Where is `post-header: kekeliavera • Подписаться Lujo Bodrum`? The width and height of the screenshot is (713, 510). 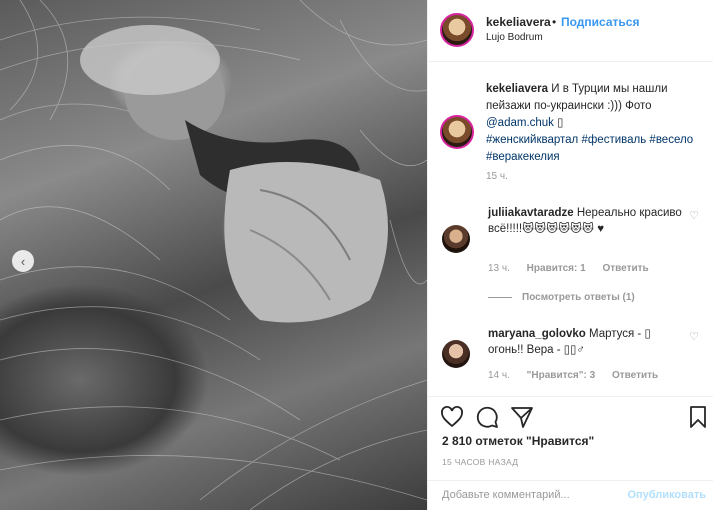
post-header: kekeliavera • Подписаться Lujo Bodrum is located at coordinates (570, 31).